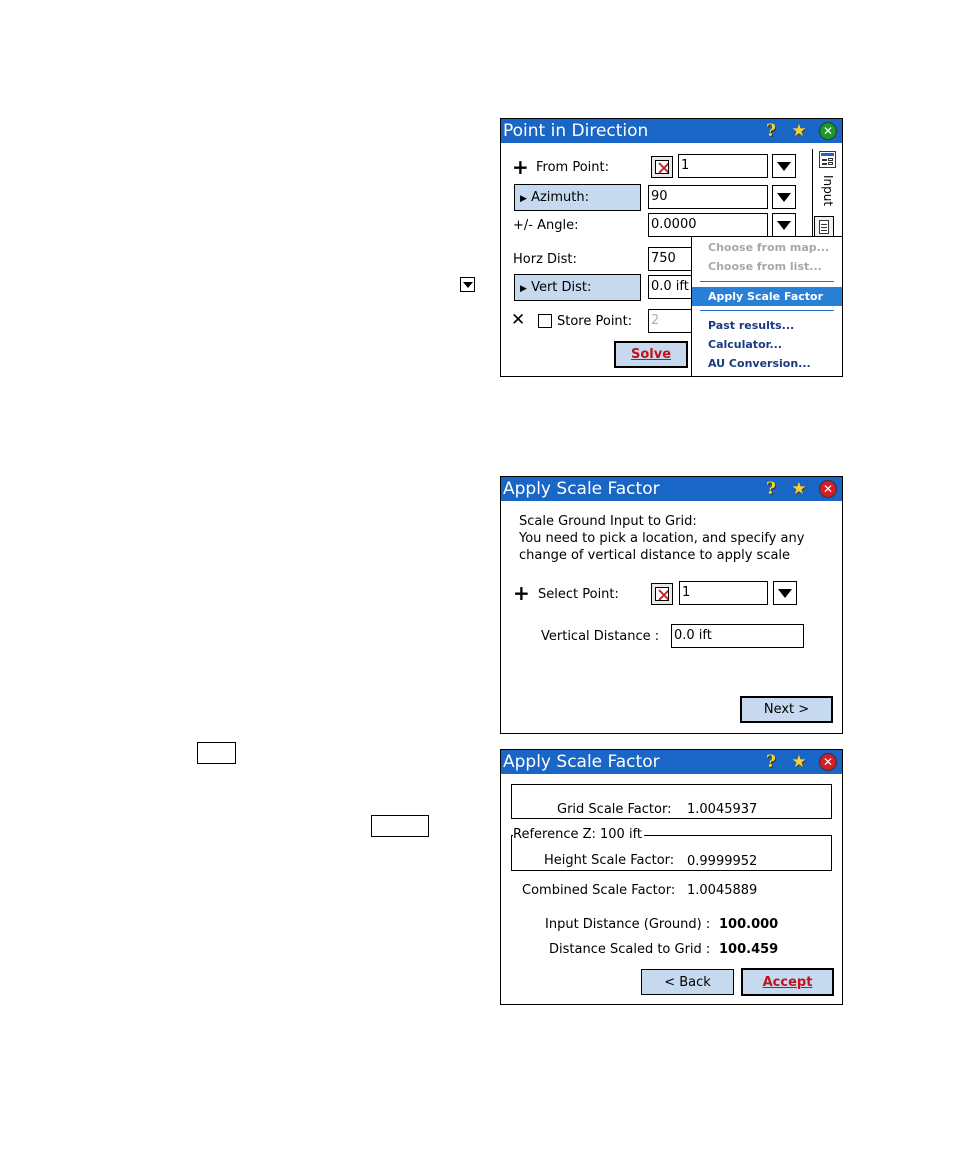  I want to click on back-button: < Back, so click(687, 982).